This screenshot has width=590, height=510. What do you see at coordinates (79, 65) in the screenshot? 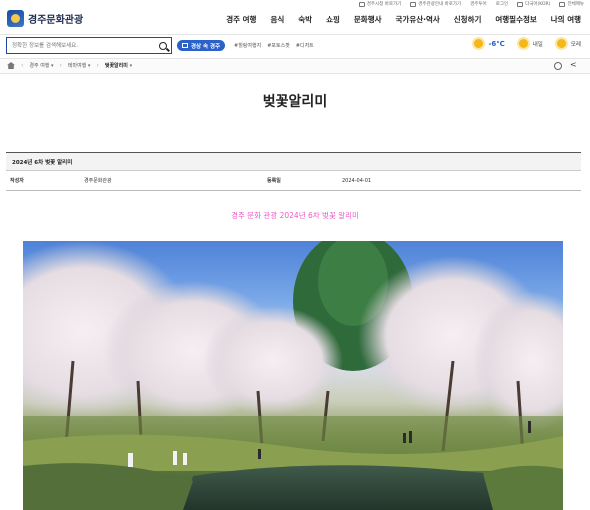
I see `breadcrumb-item-theme: 테마여행 ▾` at bounding box center [79, 65].